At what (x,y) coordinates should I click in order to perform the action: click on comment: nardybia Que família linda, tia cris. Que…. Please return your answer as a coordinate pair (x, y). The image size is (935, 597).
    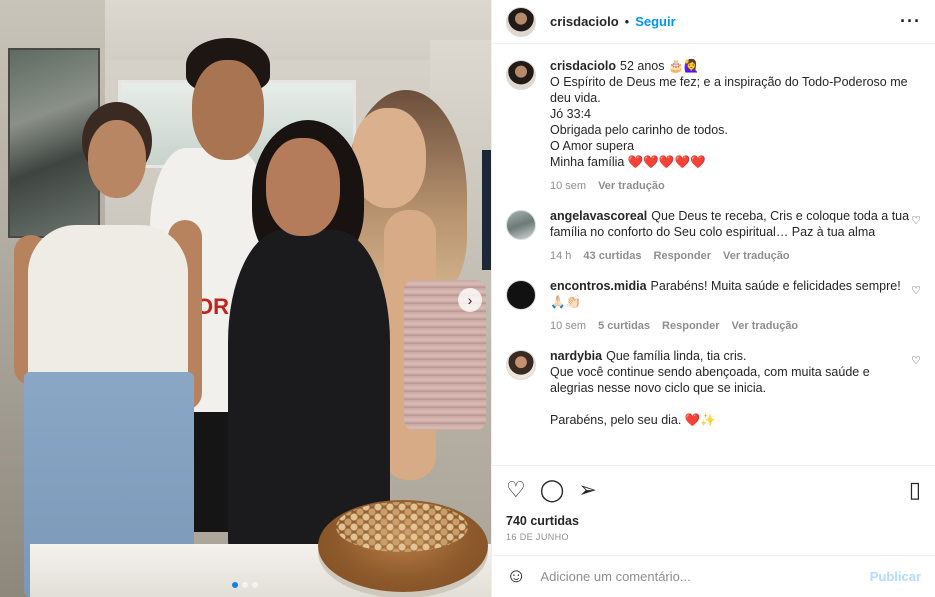
    Looking at the image, I should click on (713, 388).